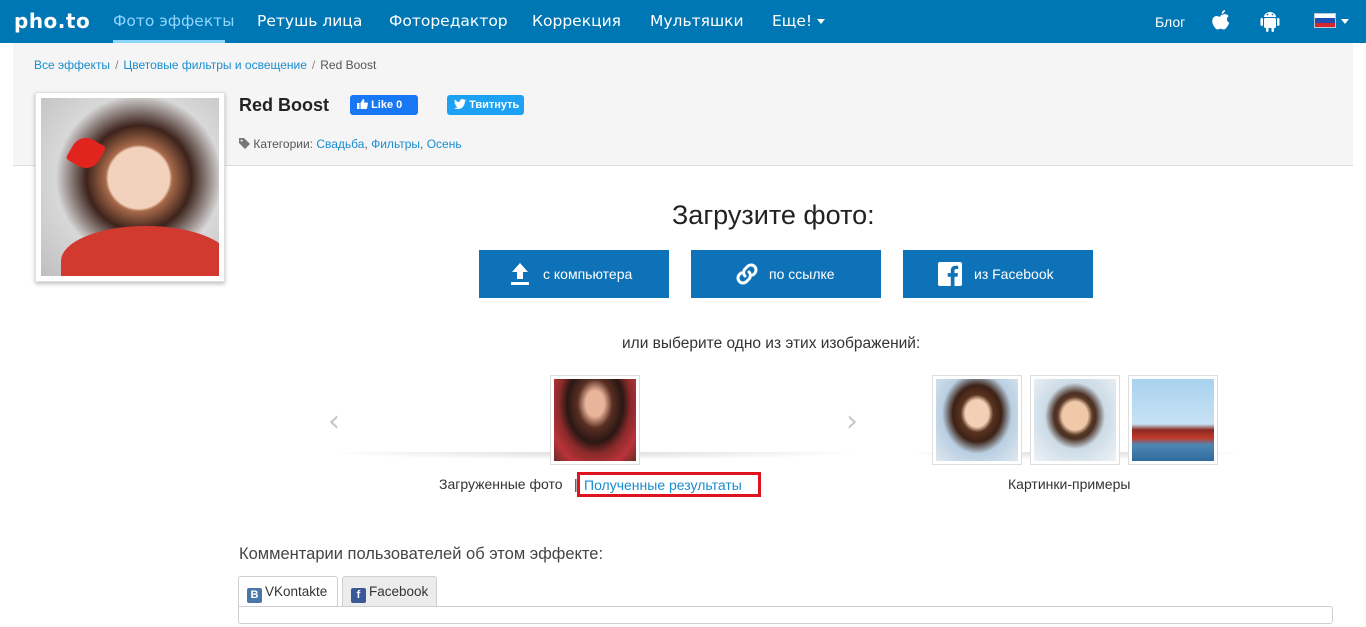  Describe the element at coordinates (1221, 23) in the screenshot. I see `apple-icon` at that location.